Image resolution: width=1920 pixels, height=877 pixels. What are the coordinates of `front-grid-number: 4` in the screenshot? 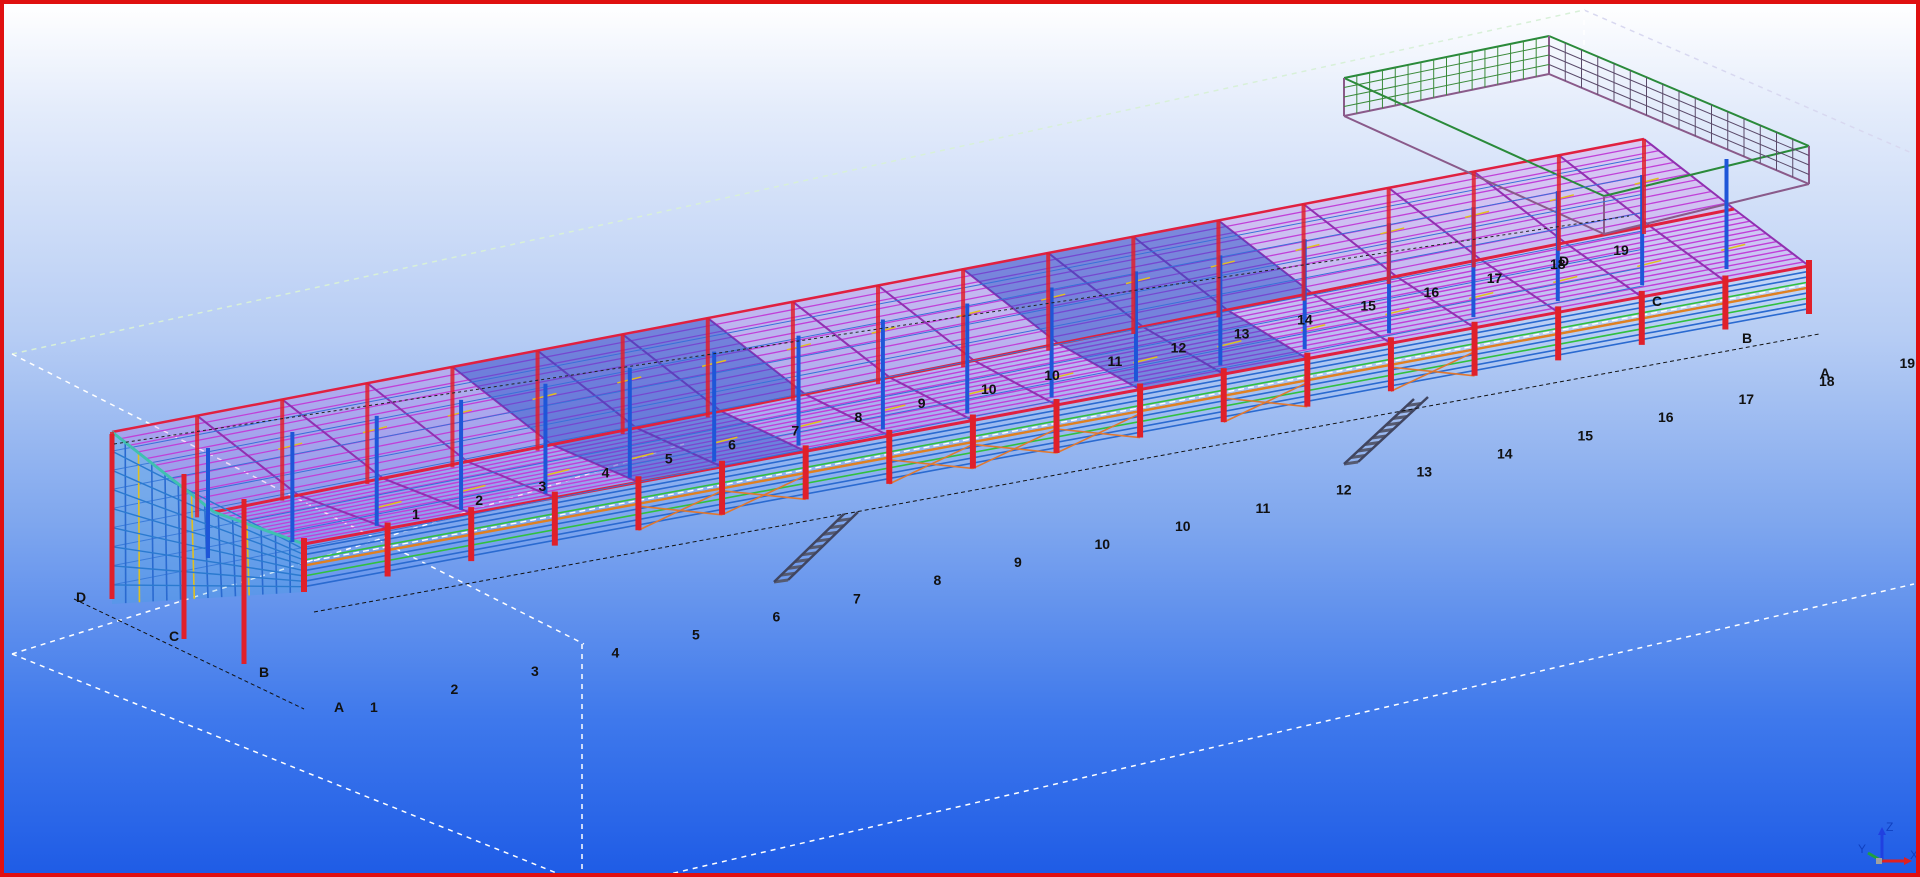 It's located at (616, 653).